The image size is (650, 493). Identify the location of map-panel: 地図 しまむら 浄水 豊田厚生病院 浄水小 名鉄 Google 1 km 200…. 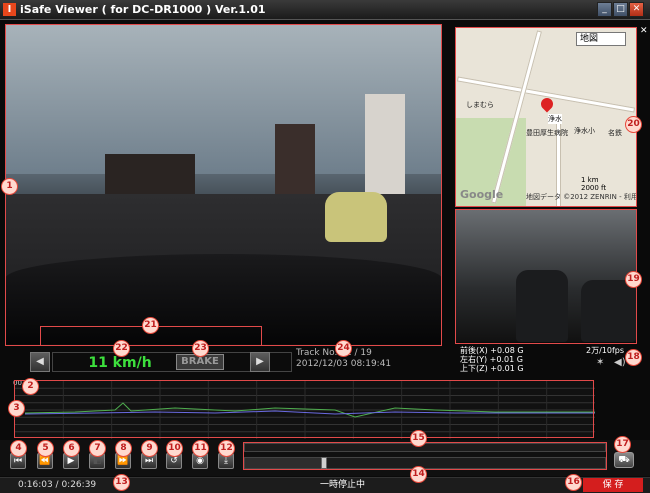
(546, 117).